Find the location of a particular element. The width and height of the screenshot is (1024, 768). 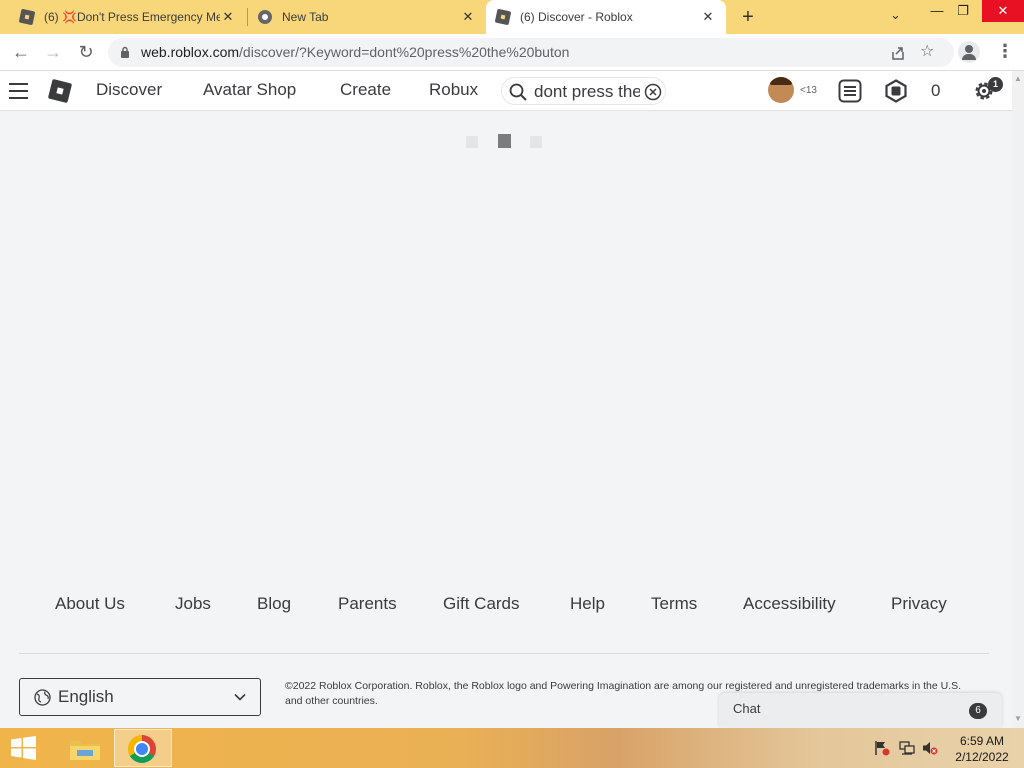

footer-link-gift-cards: Gift Cards is located at coordinates (481, 604).